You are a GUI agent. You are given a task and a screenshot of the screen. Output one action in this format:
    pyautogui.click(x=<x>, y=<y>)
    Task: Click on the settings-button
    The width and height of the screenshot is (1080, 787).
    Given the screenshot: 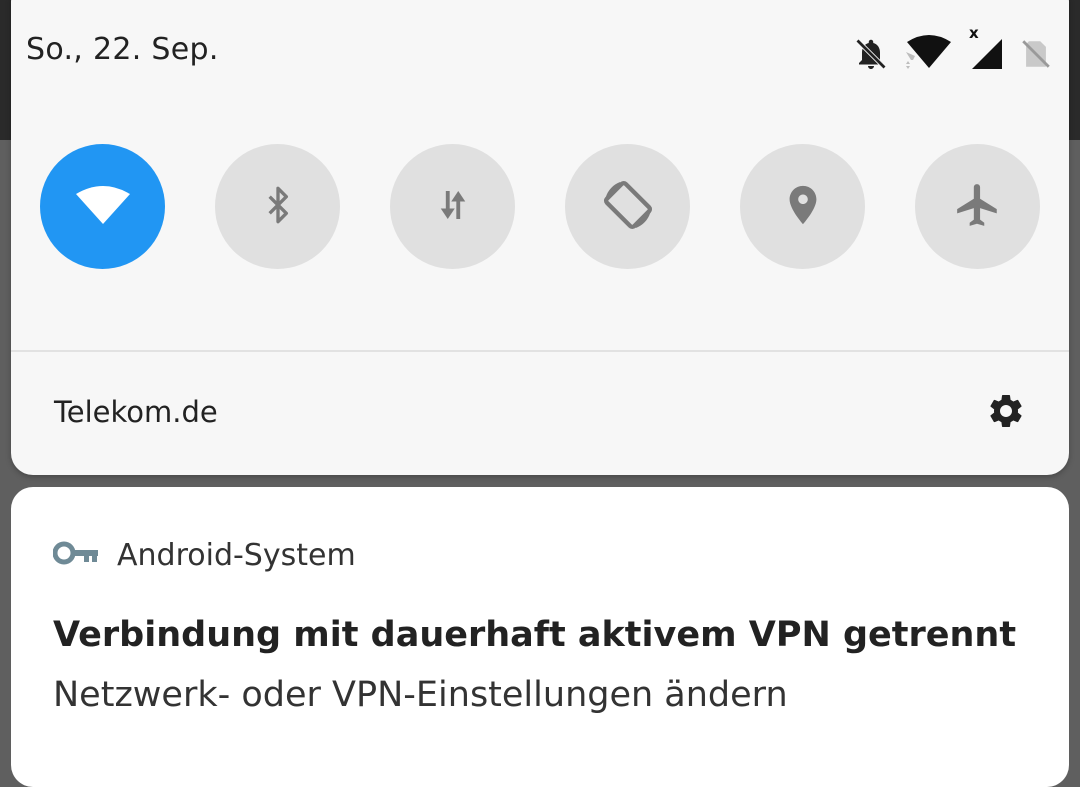 What is the action you would take?
    pyautogui.click(x=1006, y=413)
    